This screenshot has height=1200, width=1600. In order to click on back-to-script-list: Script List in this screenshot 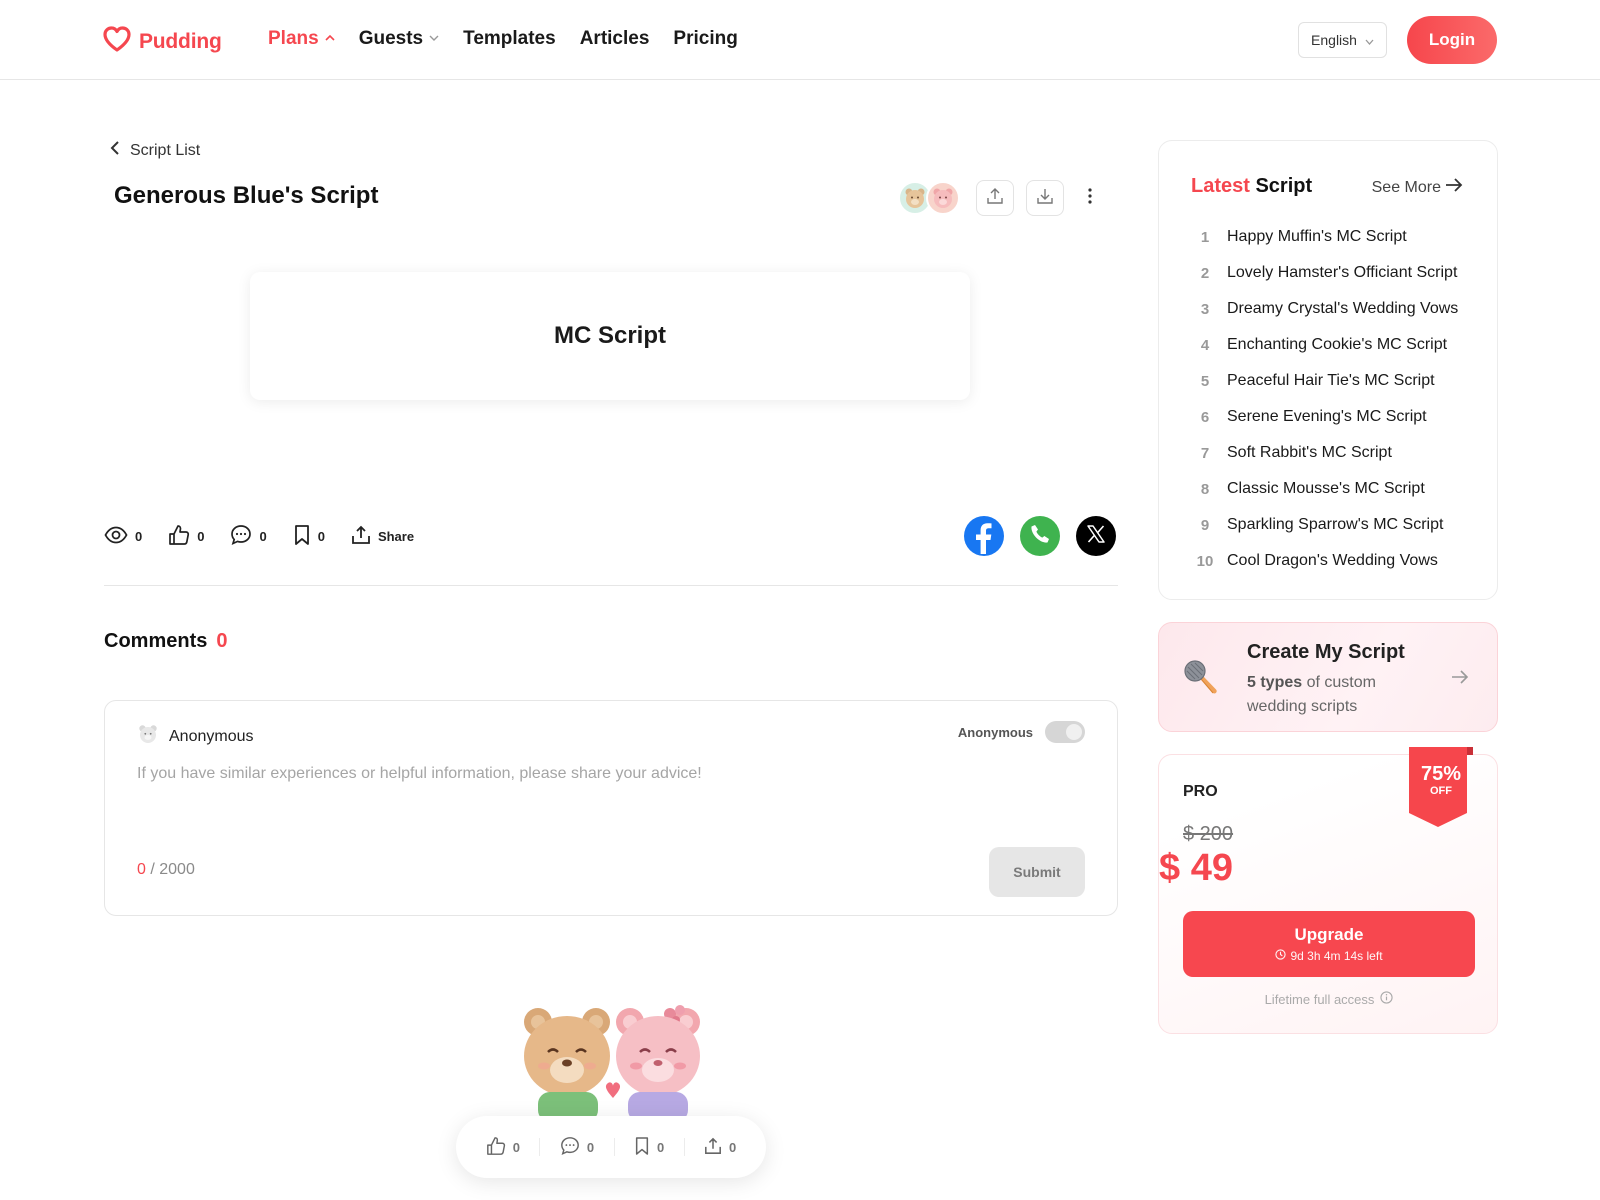, I will do `click(155, 150)`.